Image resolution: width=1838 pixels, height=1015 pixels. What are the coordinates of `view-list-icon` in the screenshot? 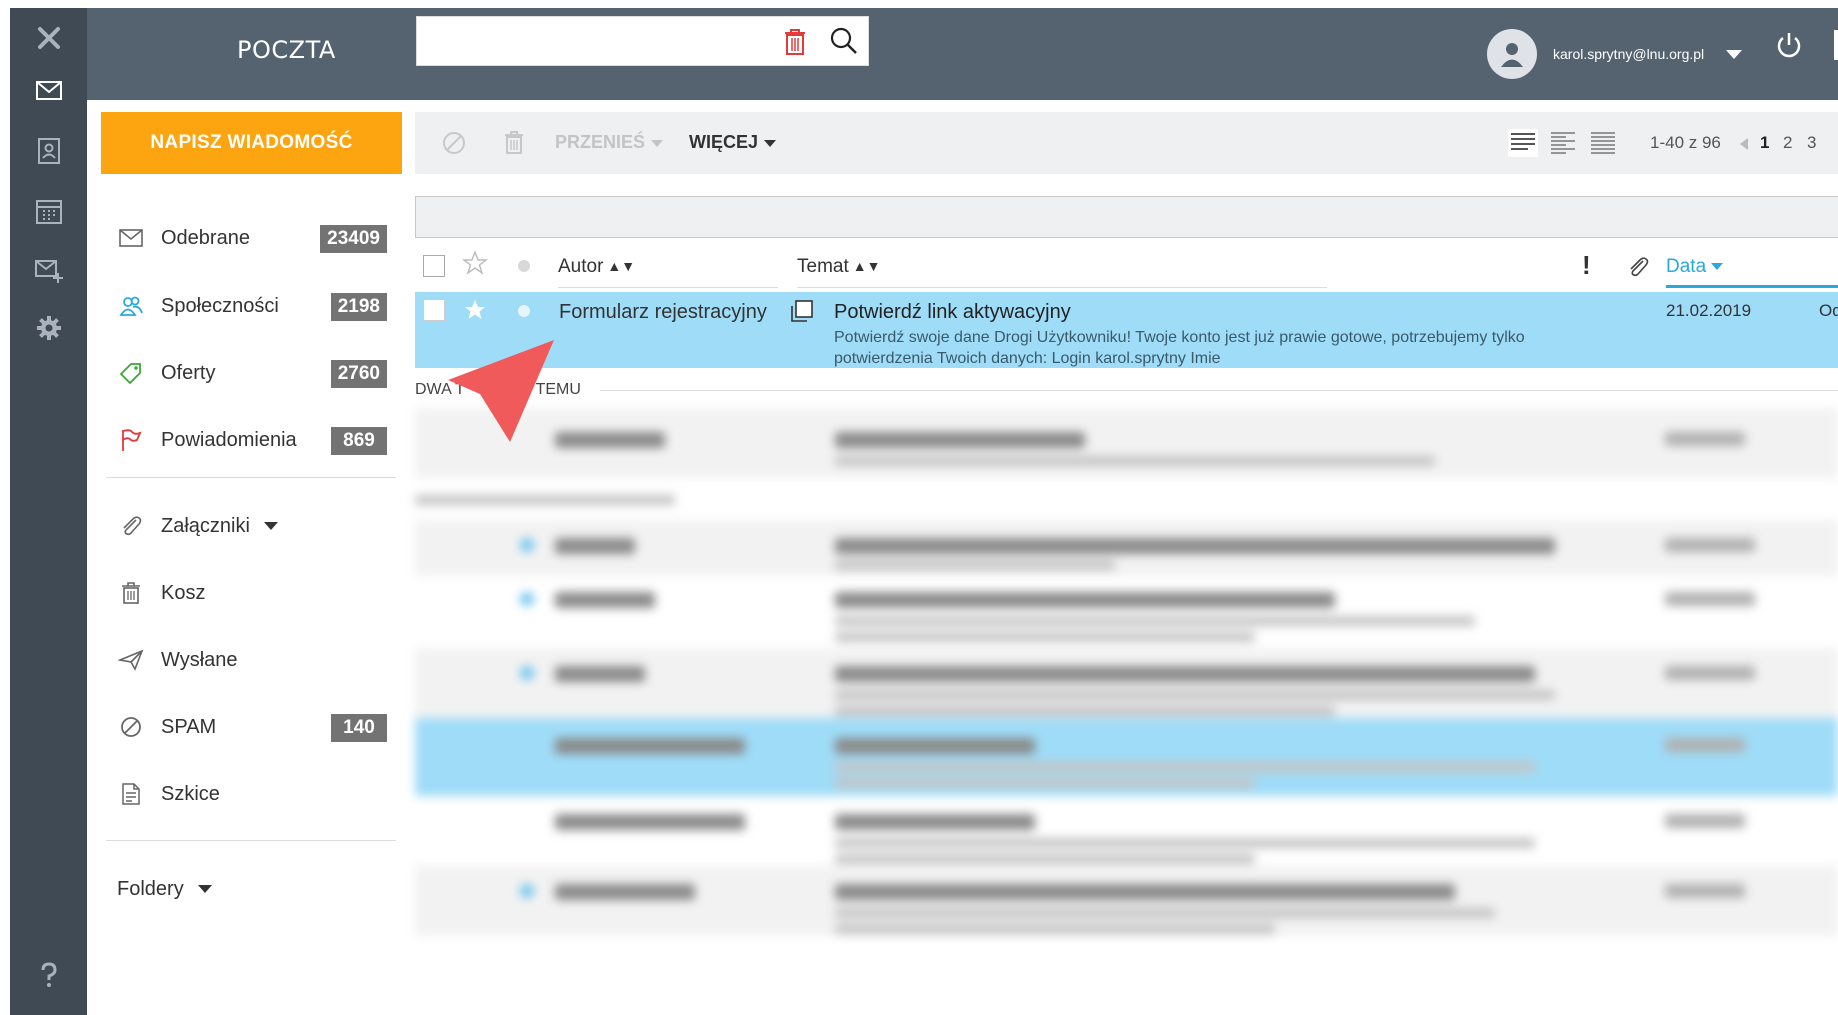 It's located at (1603, 143).